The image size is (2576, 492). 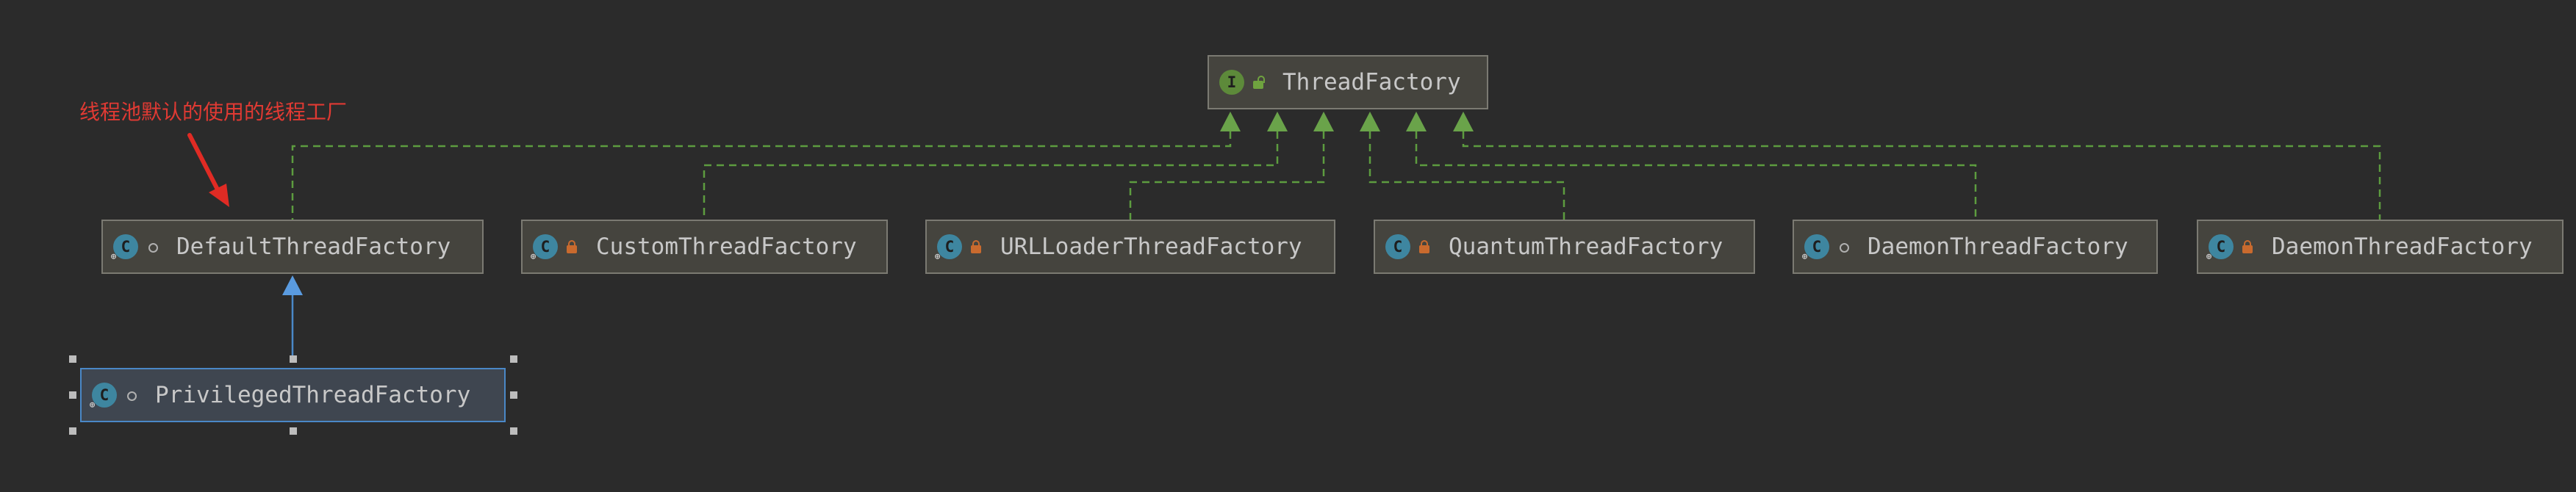 I want to click on selection-handle-middle-right, so click(x=513, y=395).